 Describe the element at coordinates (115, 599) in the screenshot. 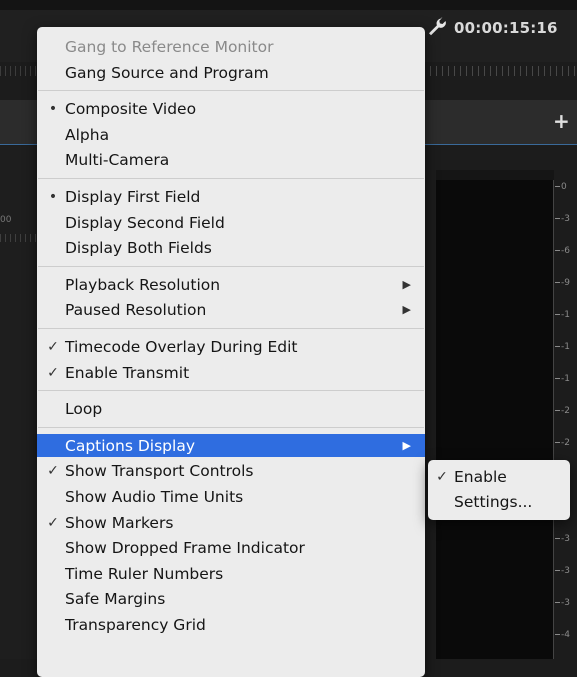

I see `menu-item-label: Safe Margins` at that location.